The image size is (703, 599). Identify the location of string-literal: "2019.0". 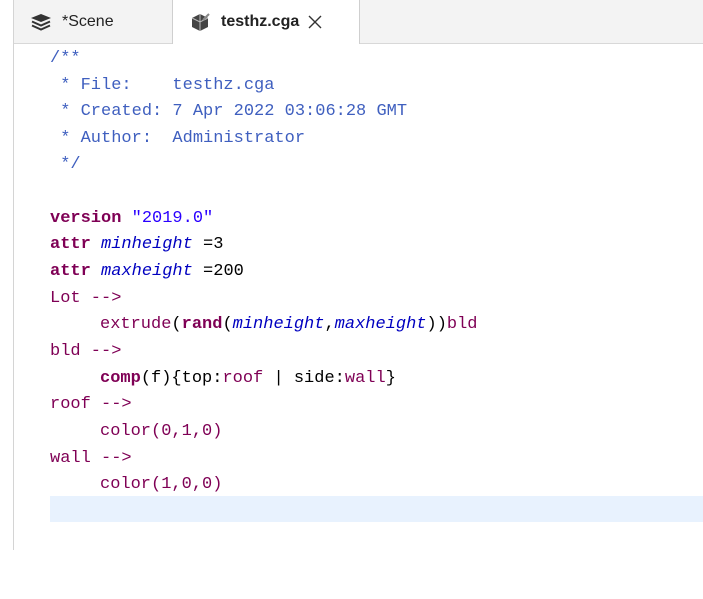
(172, 218).